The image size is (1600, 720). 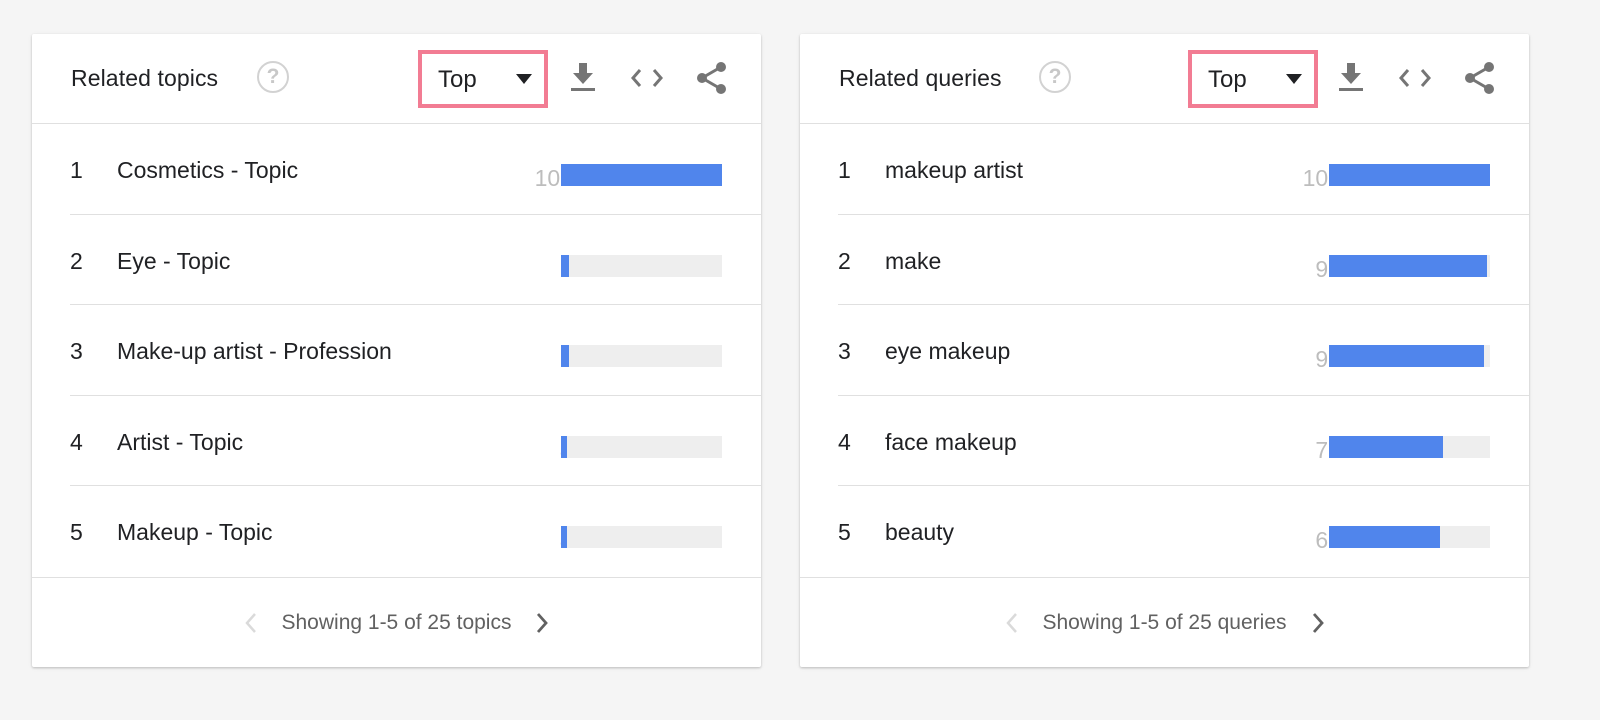 I want to click on list-item: 2 make 98, so click(x=1183, y=260).